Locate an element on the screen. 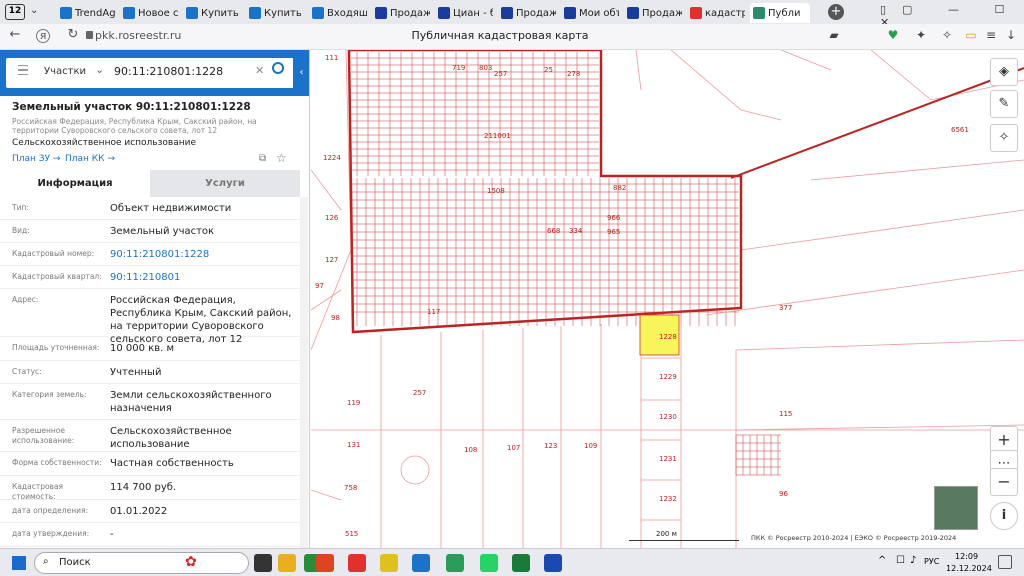 The width and height of the screenshot is (1024, 576). parcel-number-label: 96 is located at coordinates (783, 494).